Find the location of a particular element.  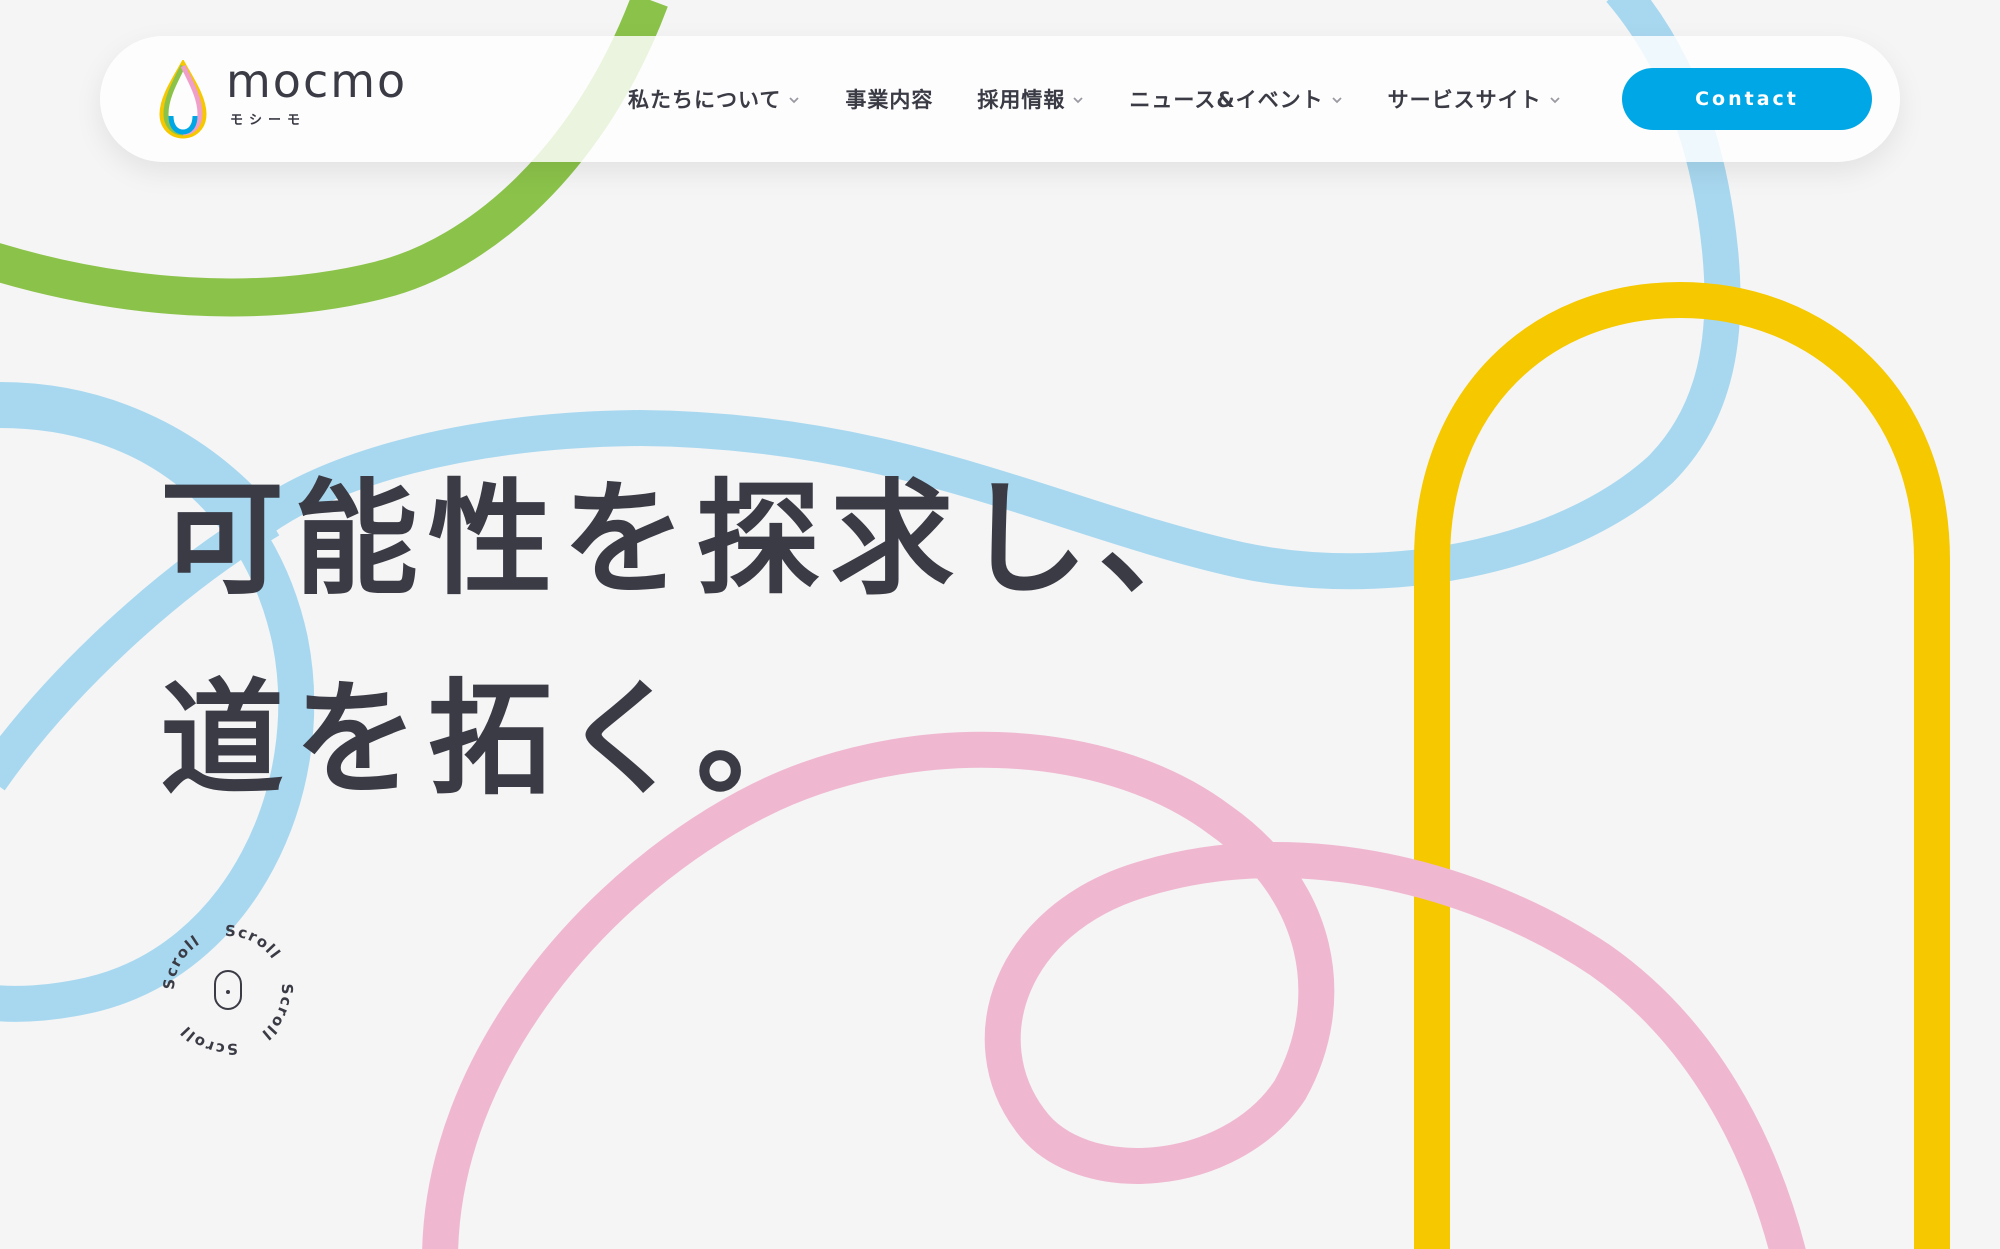

scroll-label-2: Scroll is located at coordinates (255, 942).